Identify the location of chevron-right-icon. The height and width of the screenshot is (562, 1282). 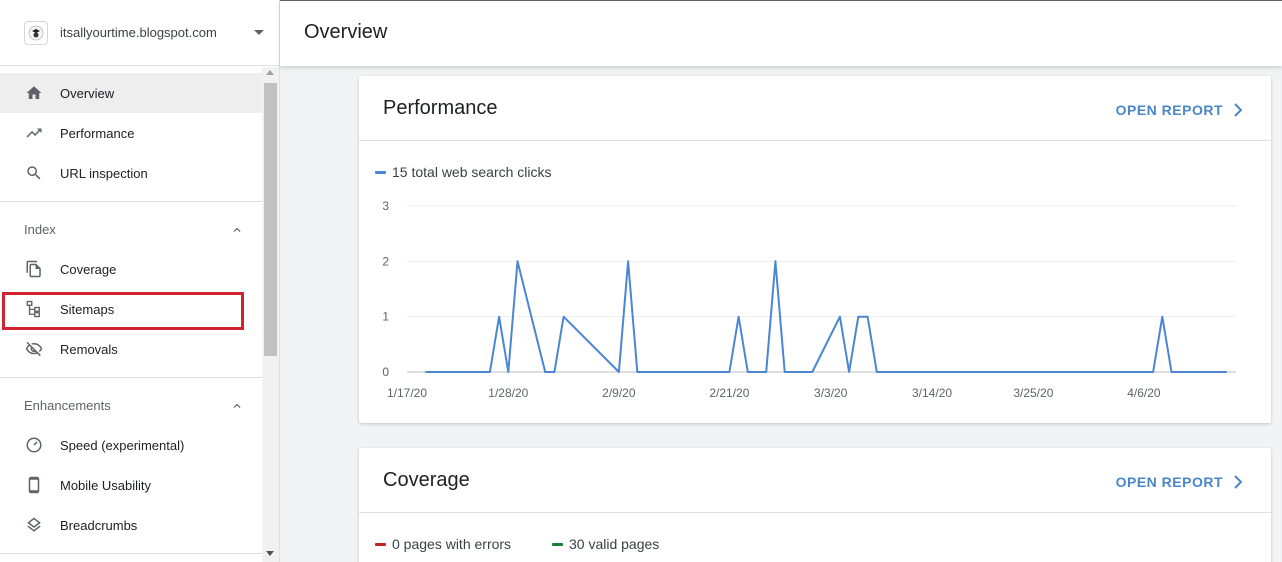
(1238, 482).